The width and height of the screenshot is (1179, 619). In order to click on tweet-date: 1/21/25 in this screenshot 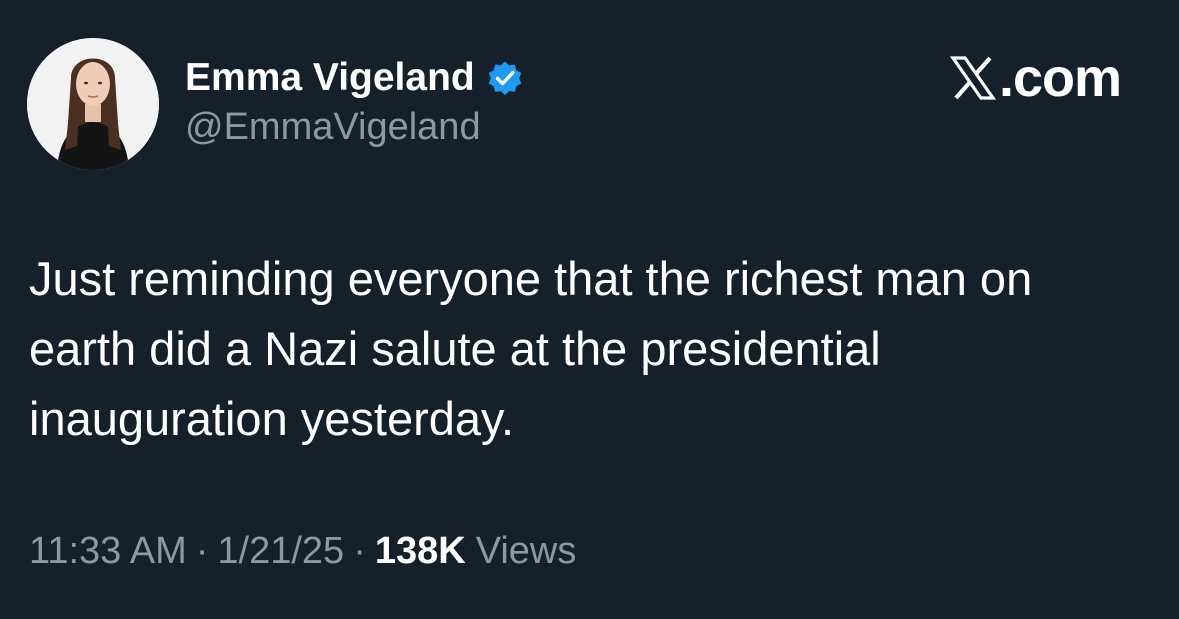, I will do `click(280, 551)`.